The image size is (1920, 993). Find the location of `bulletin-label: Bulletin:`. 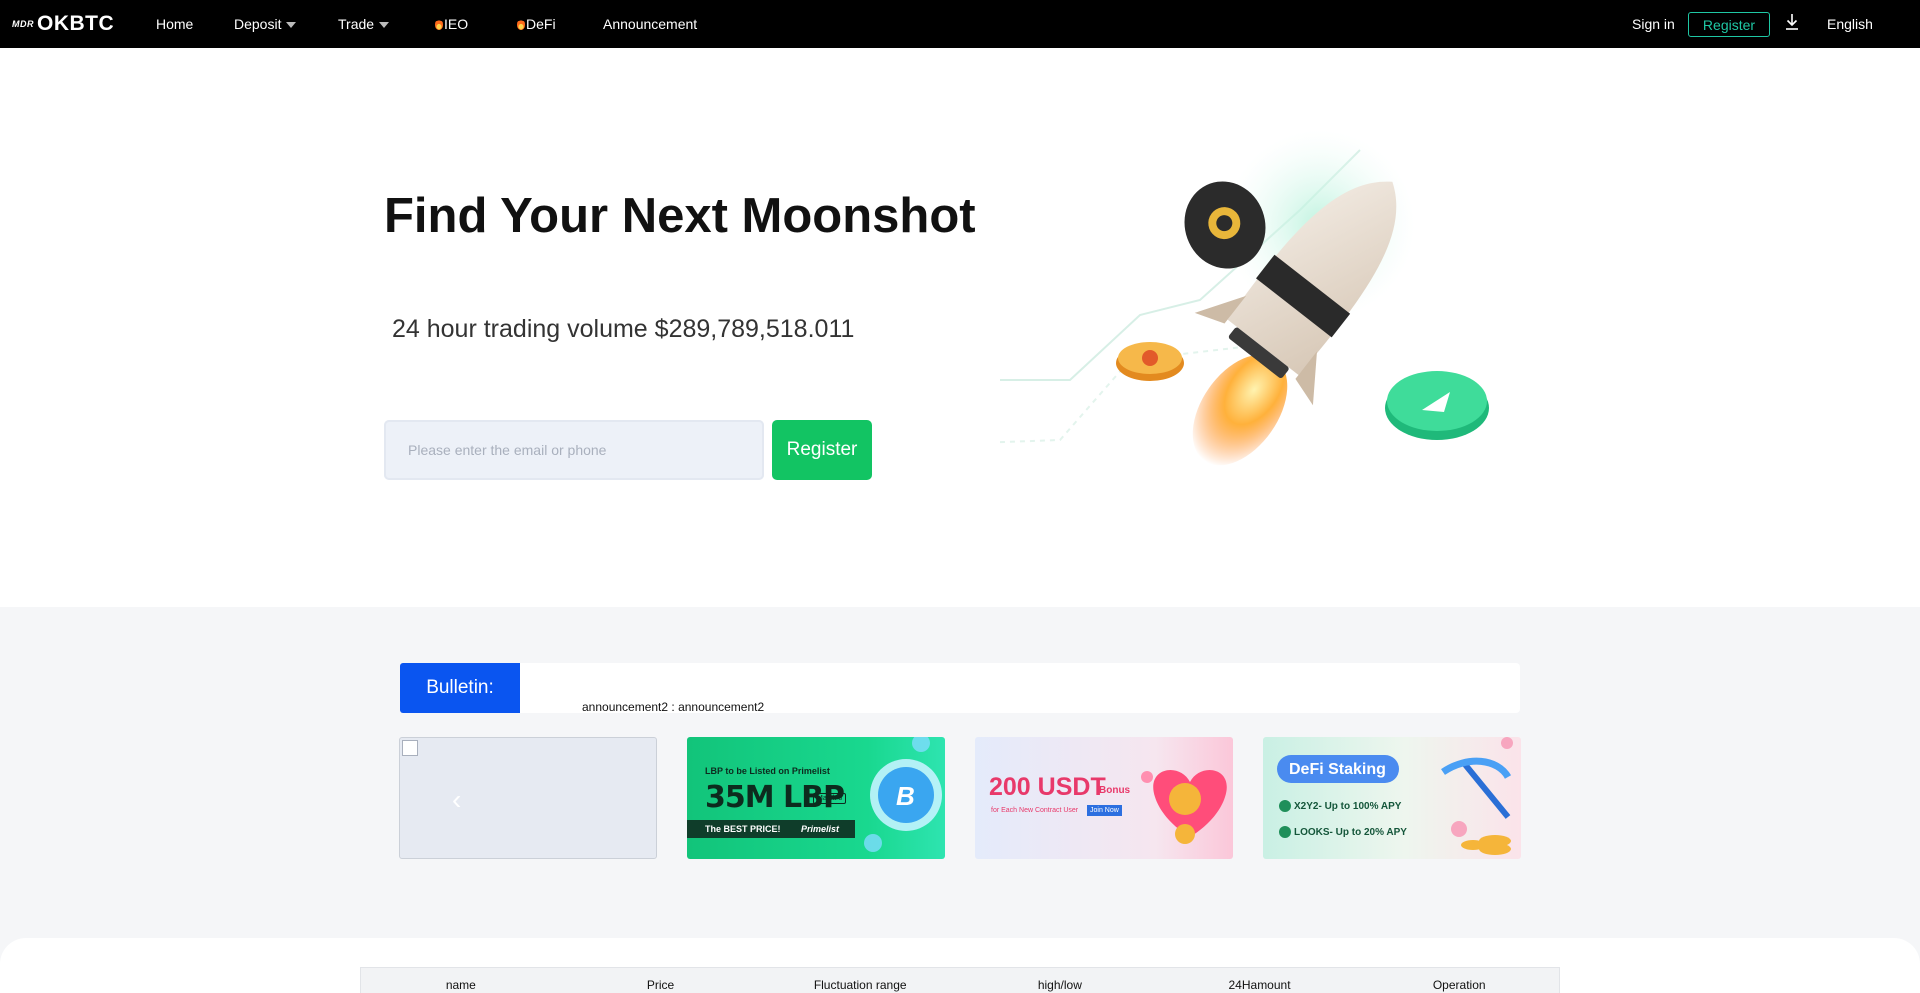

bulletin-label: Bulletin: is located at coordinates (460, 688).